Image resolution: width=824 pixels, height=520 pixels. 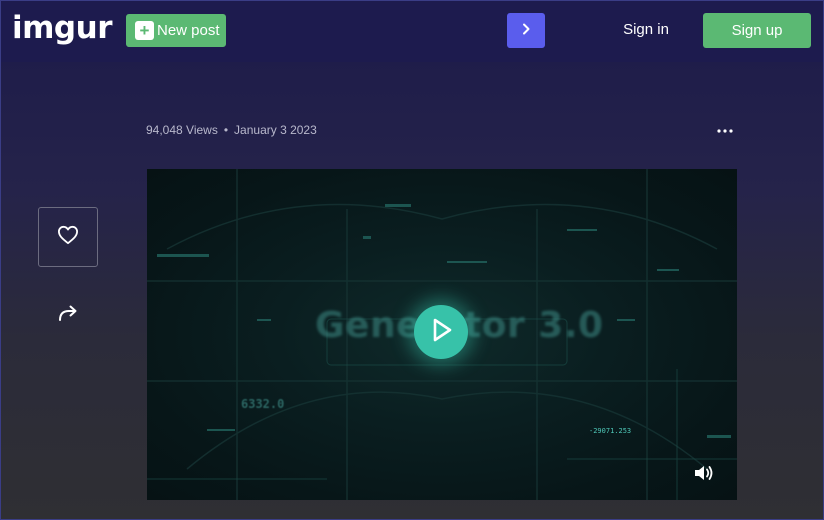 I want to click on sign-up-button: Sign up, so click(x=757, y=30).